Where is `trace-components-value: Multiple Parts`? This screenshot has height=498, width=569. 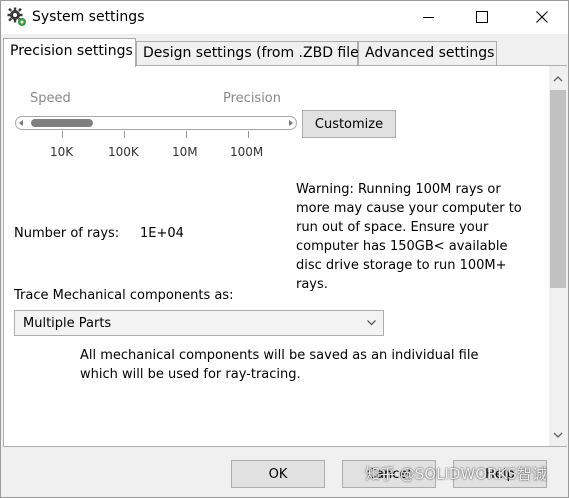
trace-components-value: Multiple Parts is located at coordinates (67, 323).